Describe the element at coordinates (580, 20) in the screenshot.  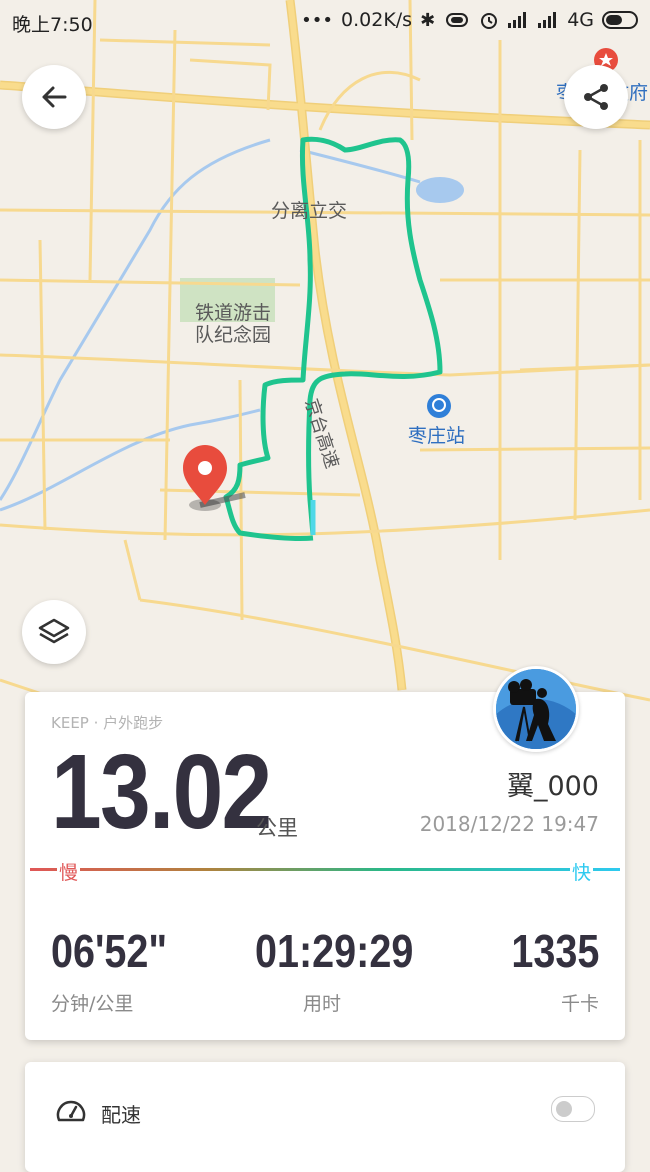
I see `network-type: 4G` at that location.